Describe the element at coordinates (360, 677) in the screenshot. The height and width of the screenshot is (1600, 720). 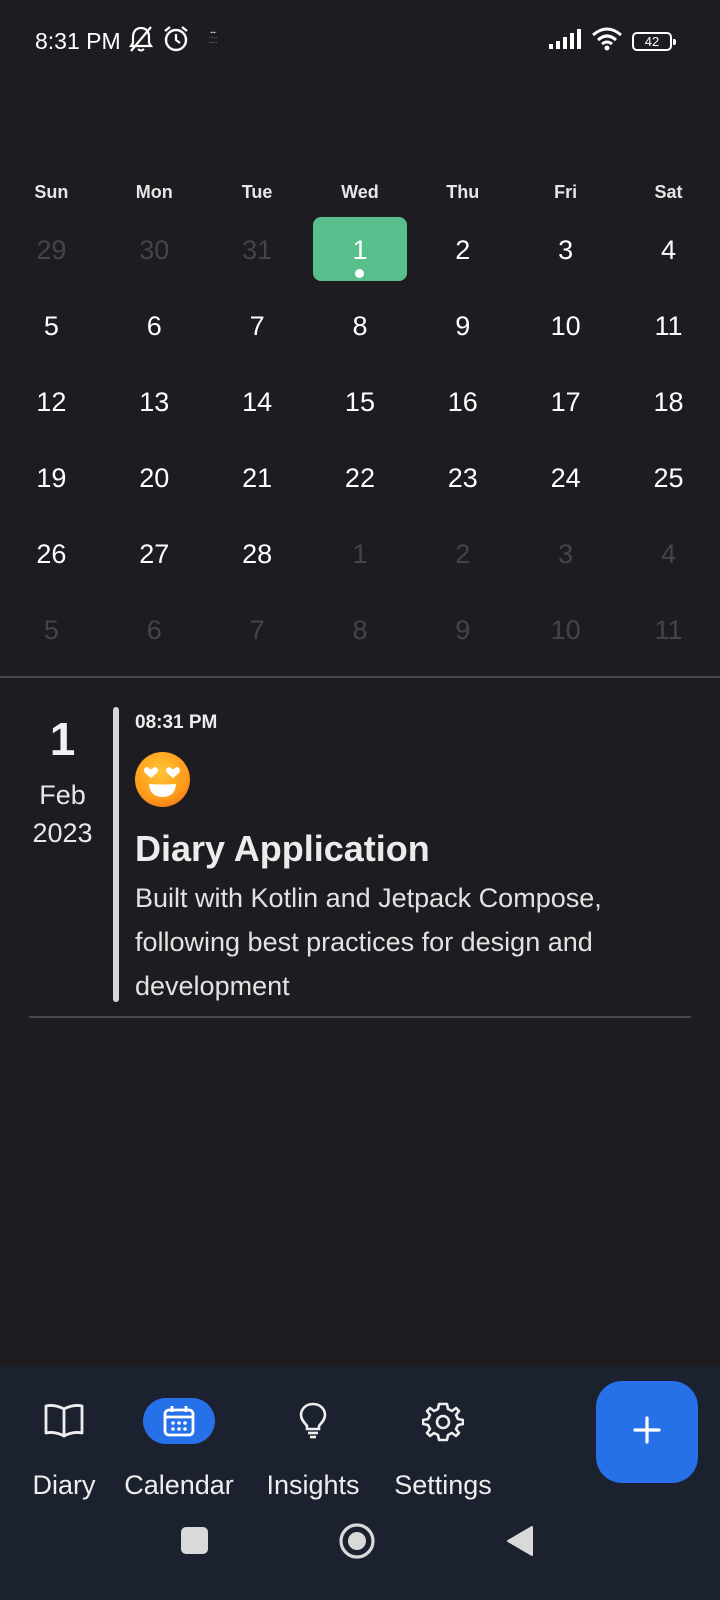
I see `calendar-divider` at that location.